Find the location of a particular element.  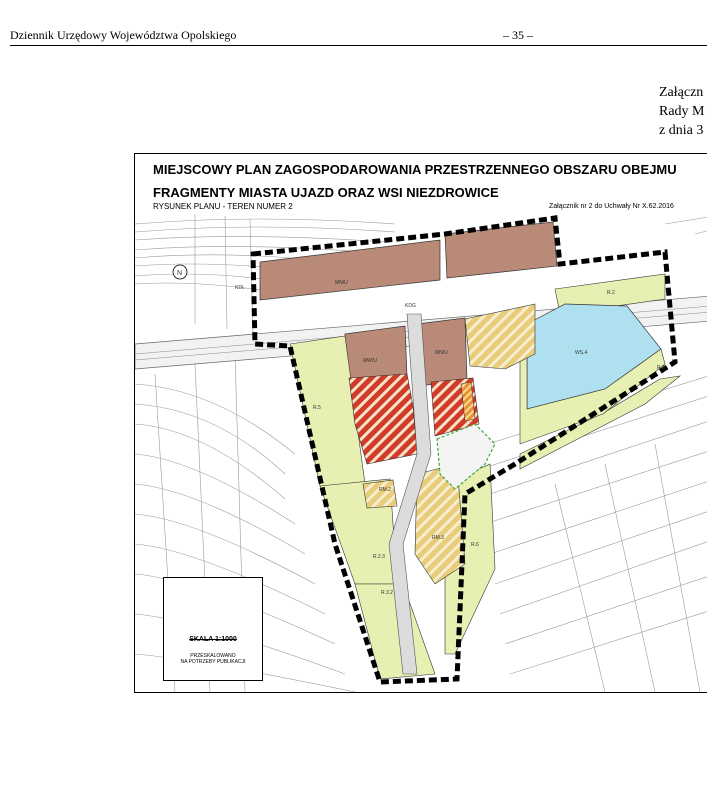

svg-text: N is located at coordinates (179, 273).